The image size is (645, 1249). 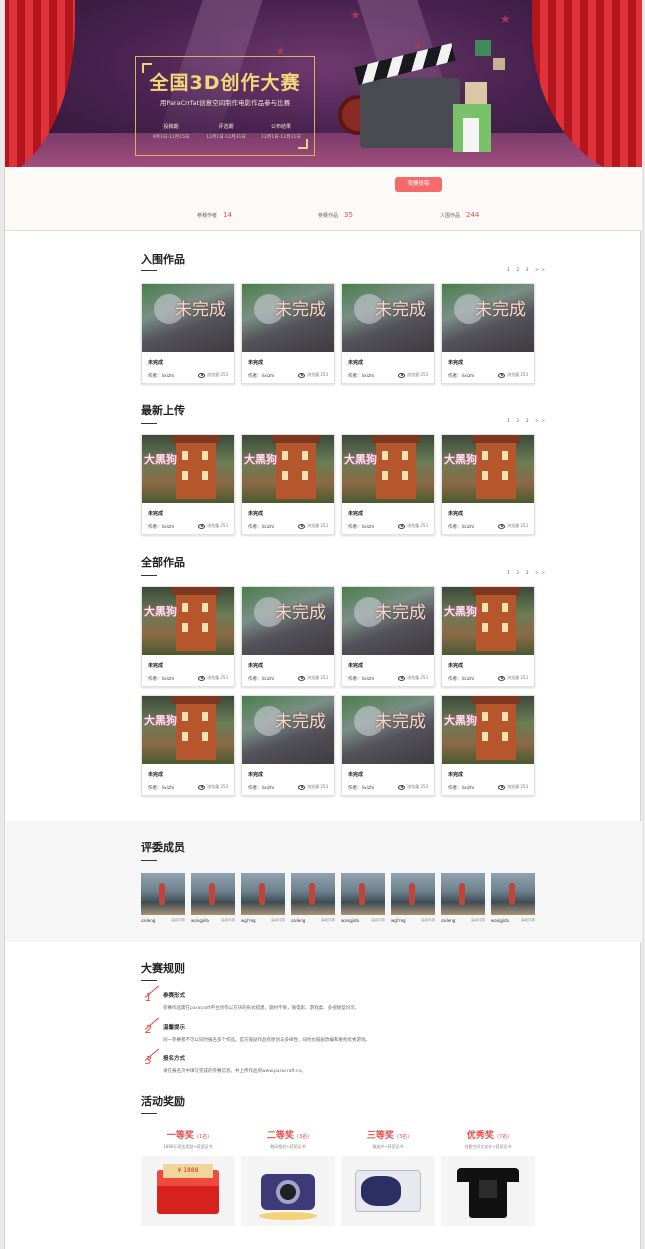 I want to click on pagination-finalists: 1 2 3 >>, so click(x=527, y=270).